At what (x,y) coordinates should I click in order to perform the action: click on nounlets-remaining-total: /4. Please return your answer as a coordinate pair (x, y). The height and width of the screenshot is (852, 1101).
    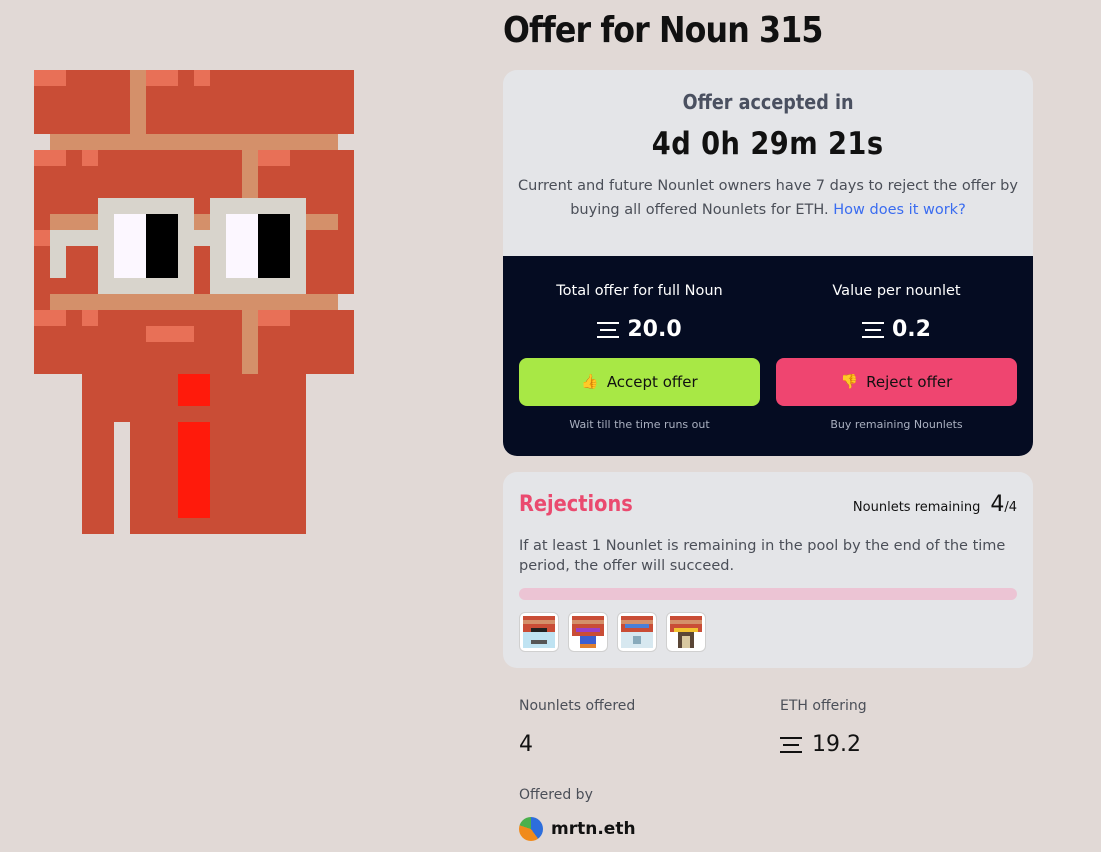
    Looking at the image, I should click on (1010, 507).